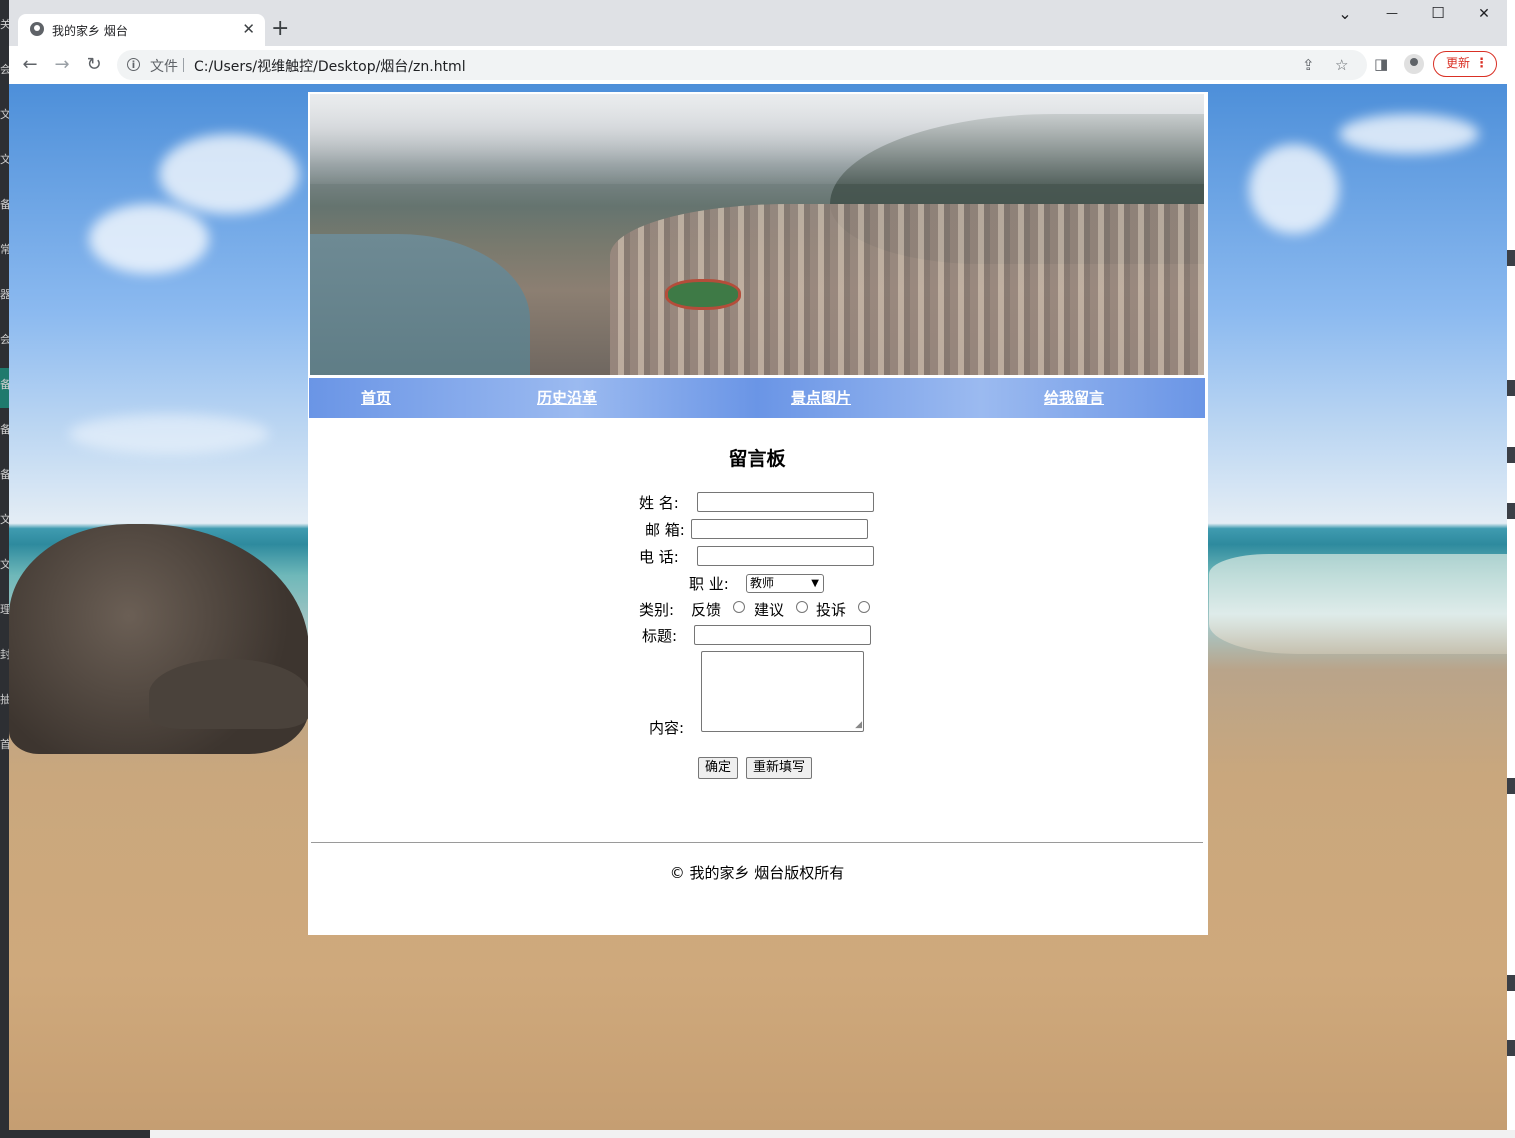 Image resolution: width=1515 pixels, height=1138 pixels. Describe the element at coordinates (1345, 13) in the screenshot. I see `tab-search-chevron-icon: ⌄` at that location.